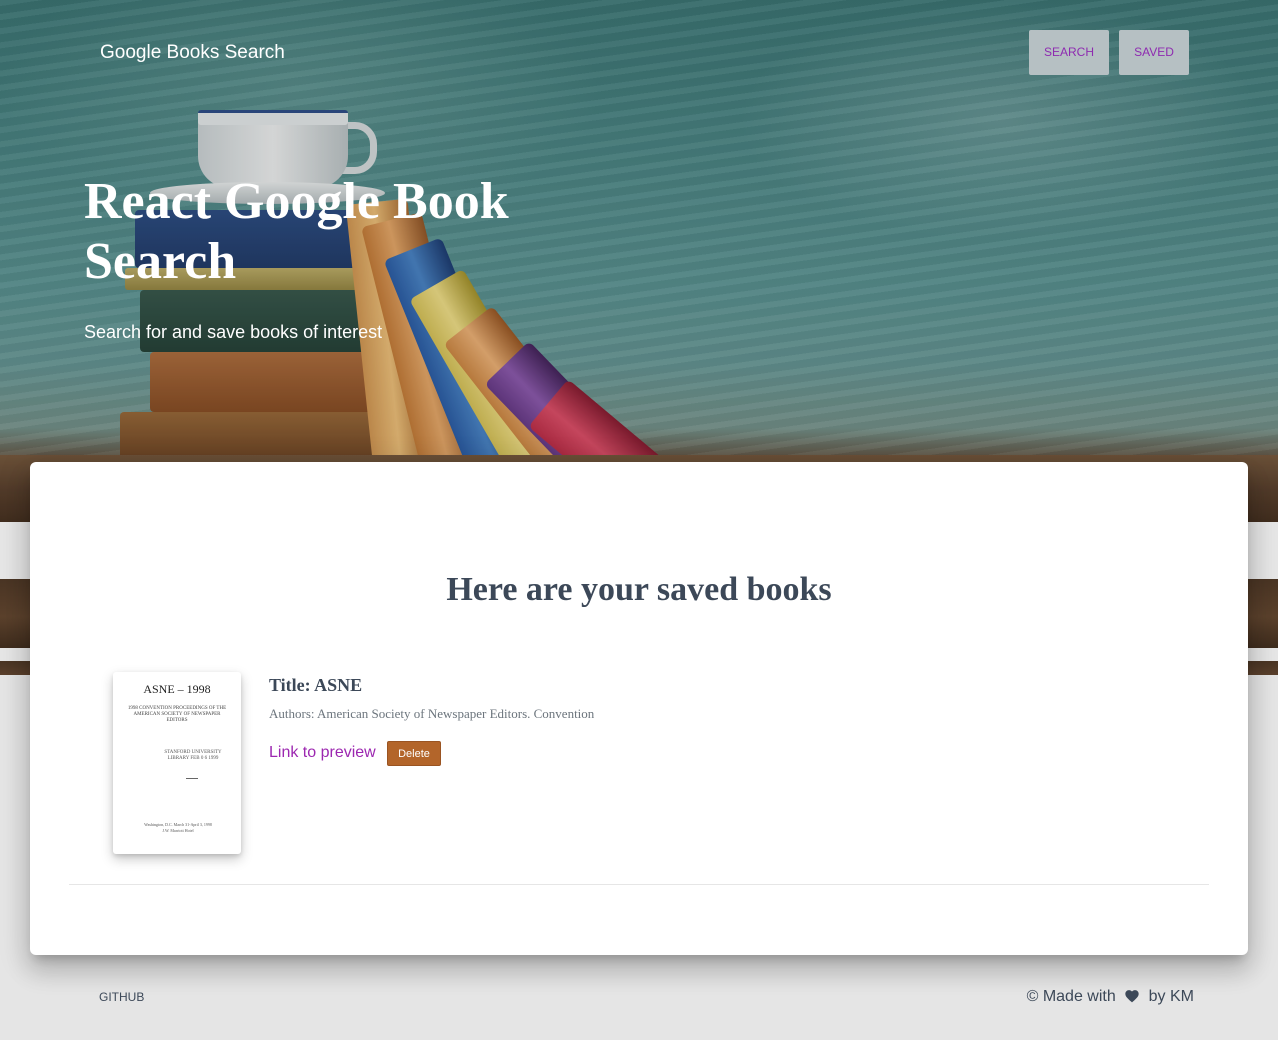  Describe the element at coordinates (193, 755) in the screenshot. I see `thumbnail-library-stamp: STANFORD UNIVERSITY LIBRARY FEB 0 6 1999` at that location.